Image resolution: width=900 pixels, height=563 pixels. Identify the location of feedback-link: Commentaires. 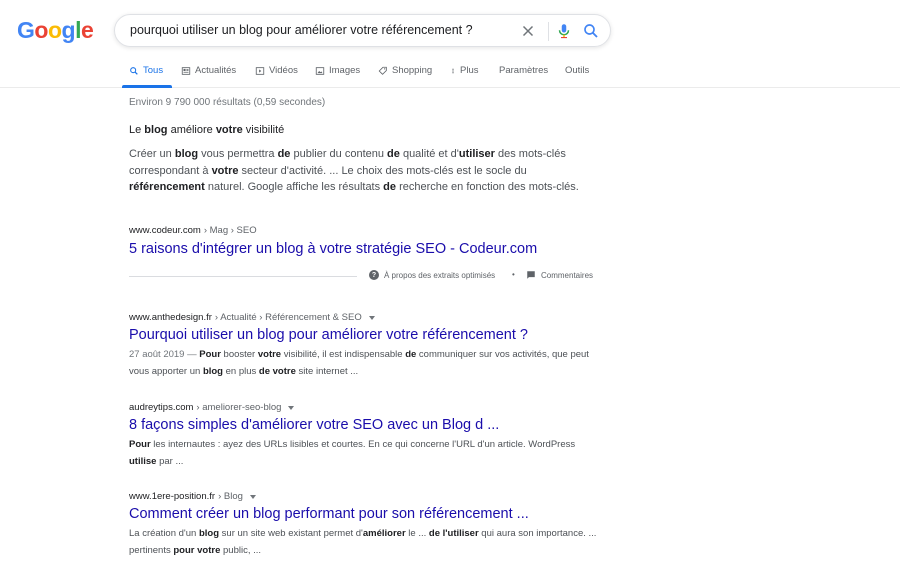
(559, 275).